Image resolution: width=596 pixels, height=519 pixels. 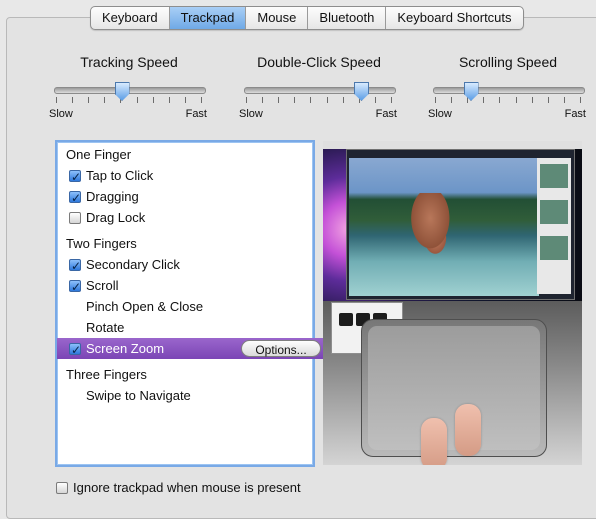 What do you see at coordinates (432, 229) in the screenshot?
I see `jumping-person-image` at bounding box center [432, 229].